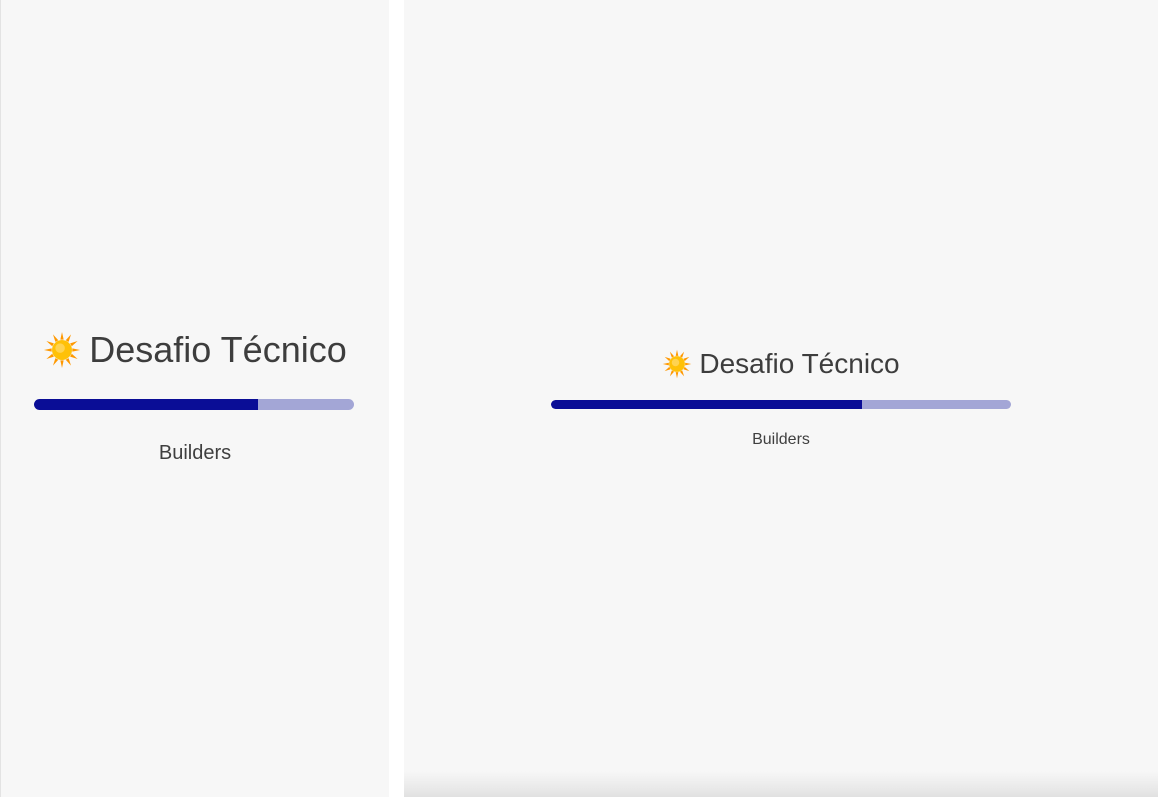 The height and width of the screenshot is (797, 1158). What do you see at coordinates (781, 784) in the screenshot?
I see `bottom-shadow` at bounding box center [781, 784].